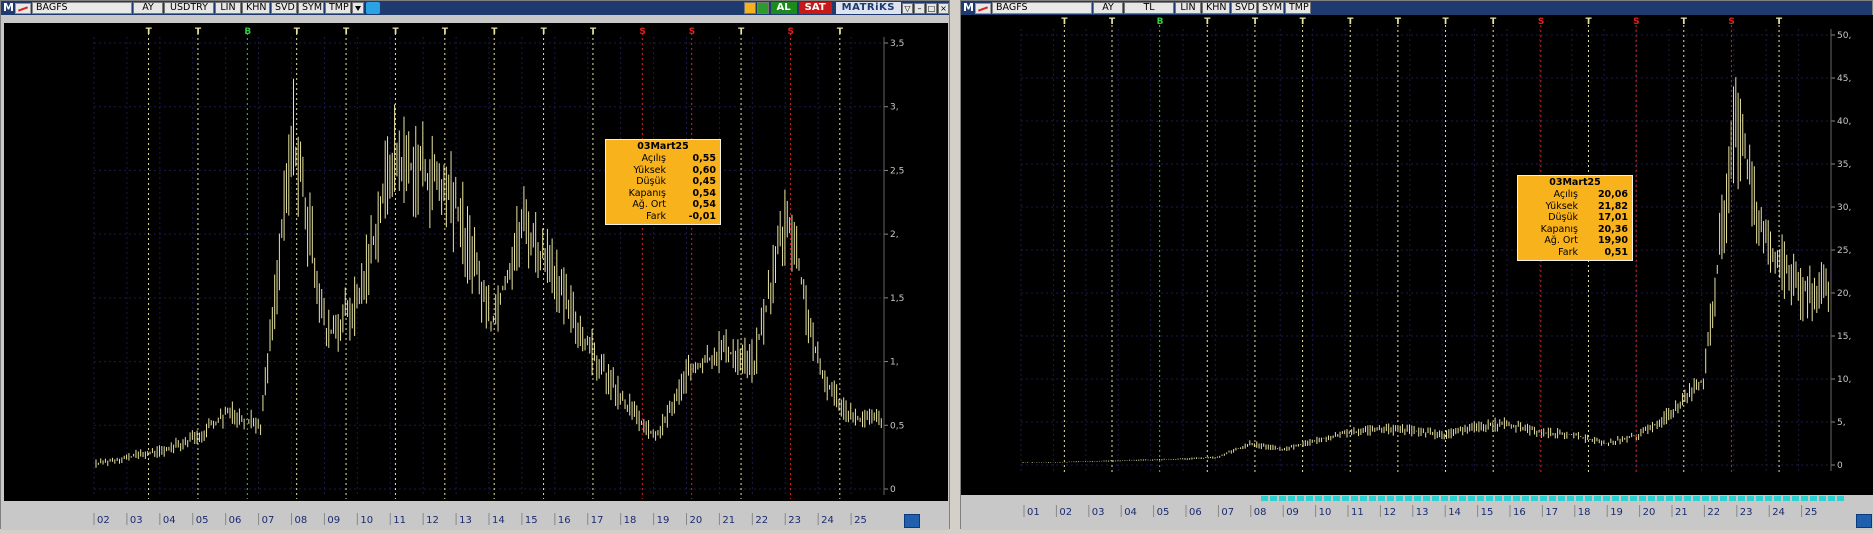  Describe the element at coordinates (894, 235) in the screenshot. I see `y-tick-label: 2,` at that location.